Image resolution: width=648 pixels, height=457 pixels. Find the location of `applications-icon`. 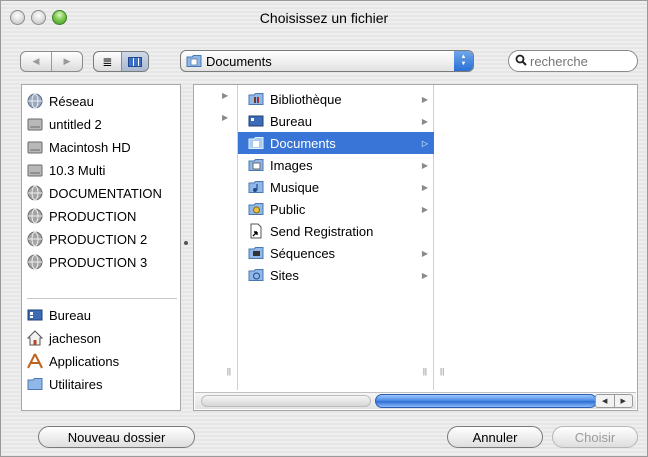

applications-icon is located at coordinates (35, 361).